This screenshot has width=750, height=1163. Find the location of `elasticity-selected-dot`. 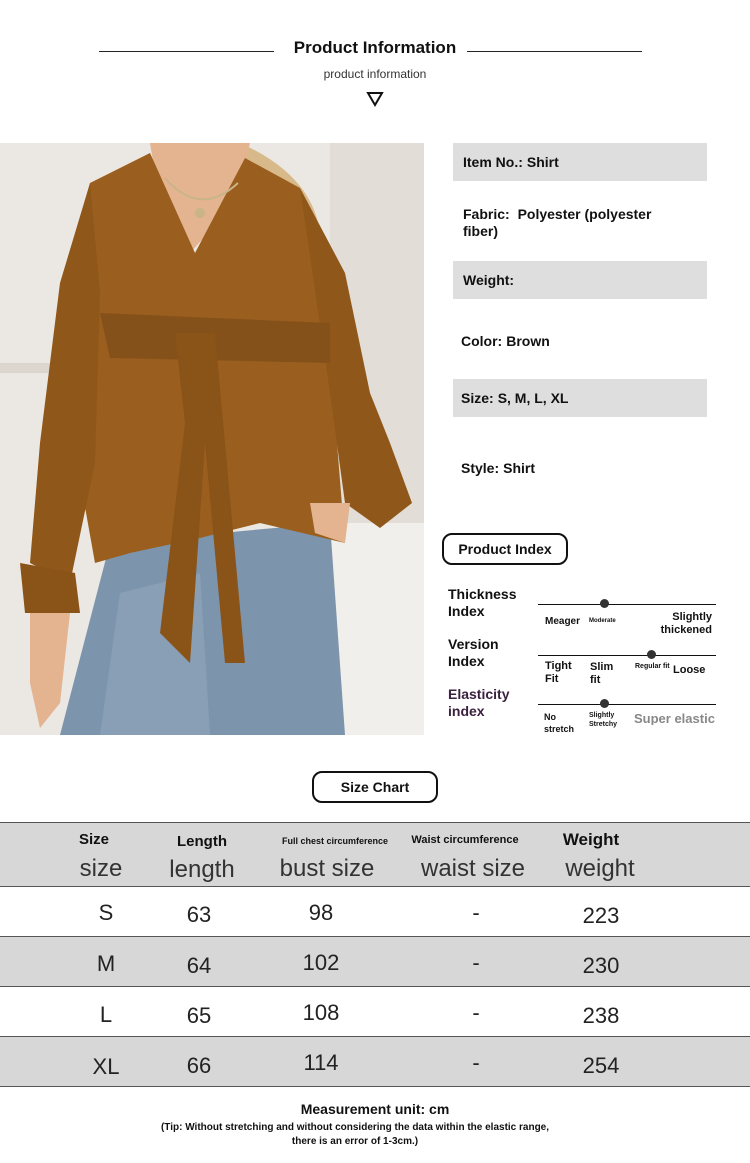

elasticity-selected-dot is located at coordinates (604, 703).